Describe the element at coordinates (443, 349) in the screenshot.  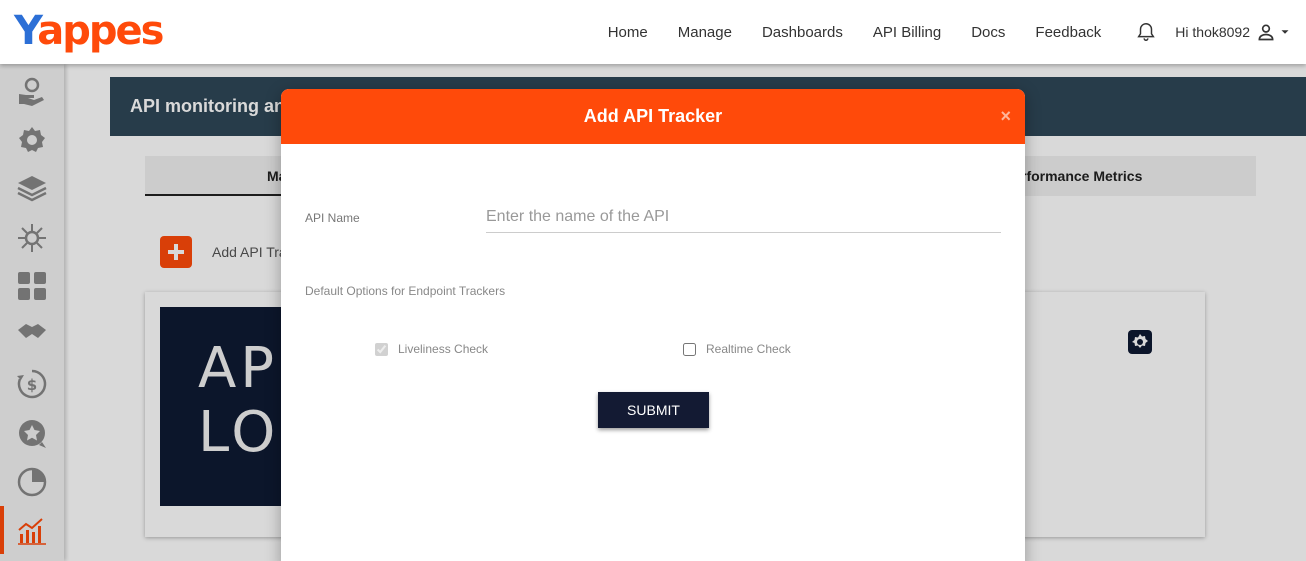
I see `liveliness-check-label: Liveliness Check` at that location.